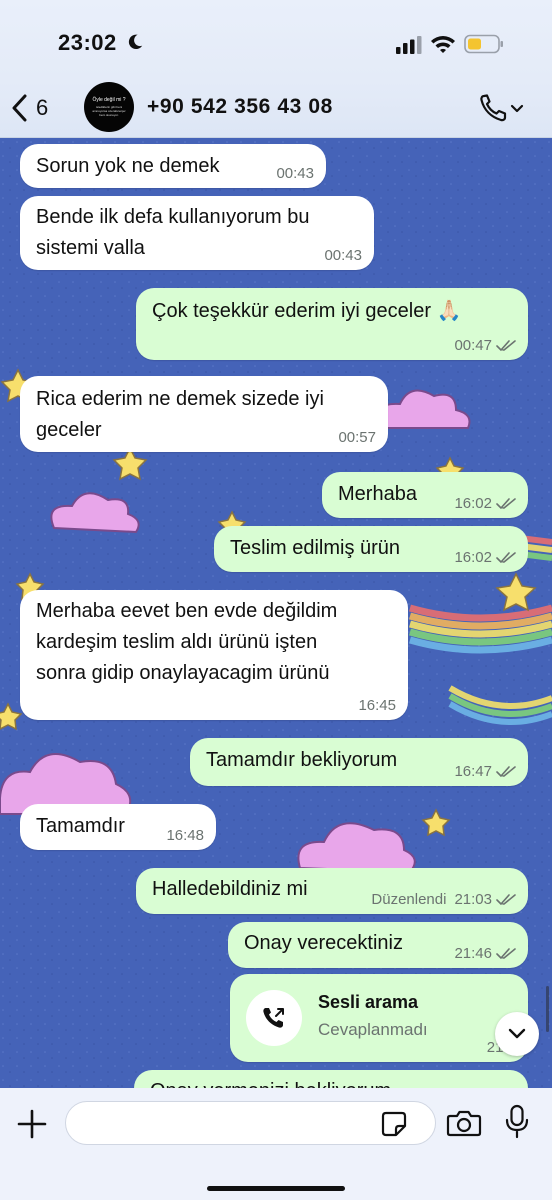  I want to click on message-time: Düzenlendi 21:03, so click(443, 899).